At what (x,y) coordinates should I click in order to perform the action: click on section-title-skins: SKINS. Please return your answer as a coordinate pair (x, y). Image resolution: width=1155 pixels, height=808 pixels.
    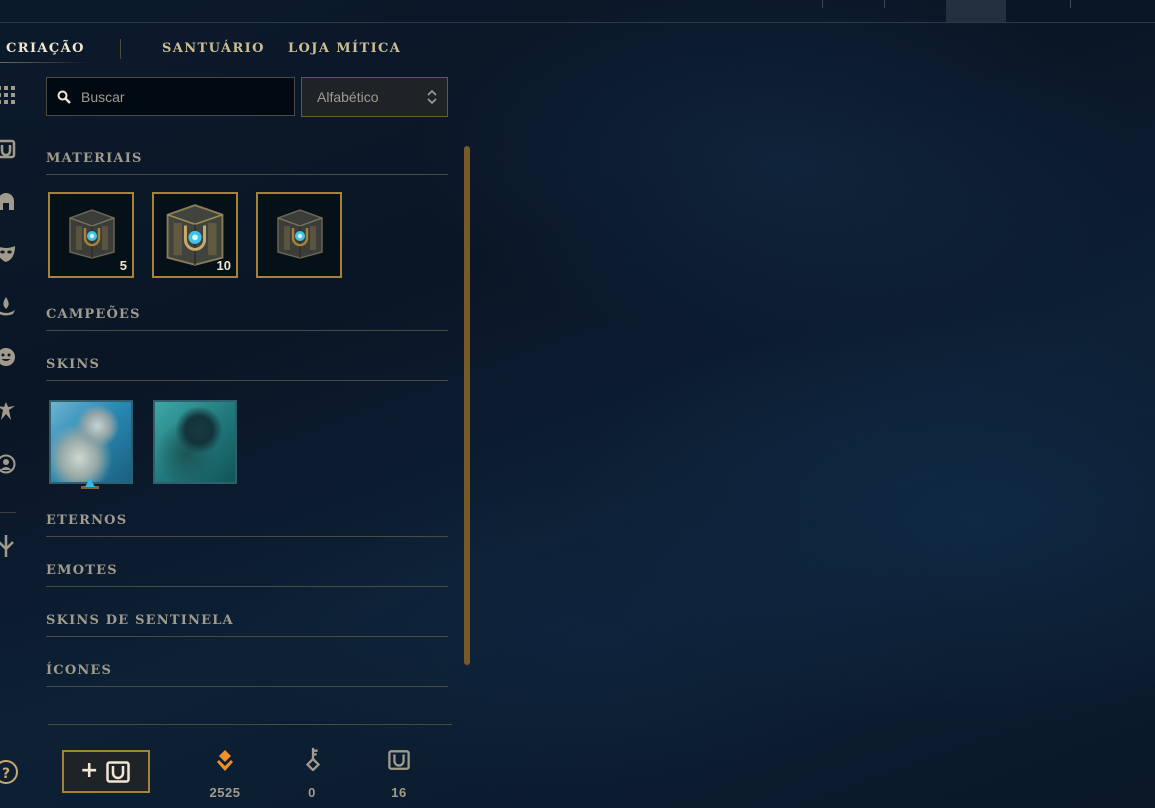
    Looking at the image, I should click on (73, 364).